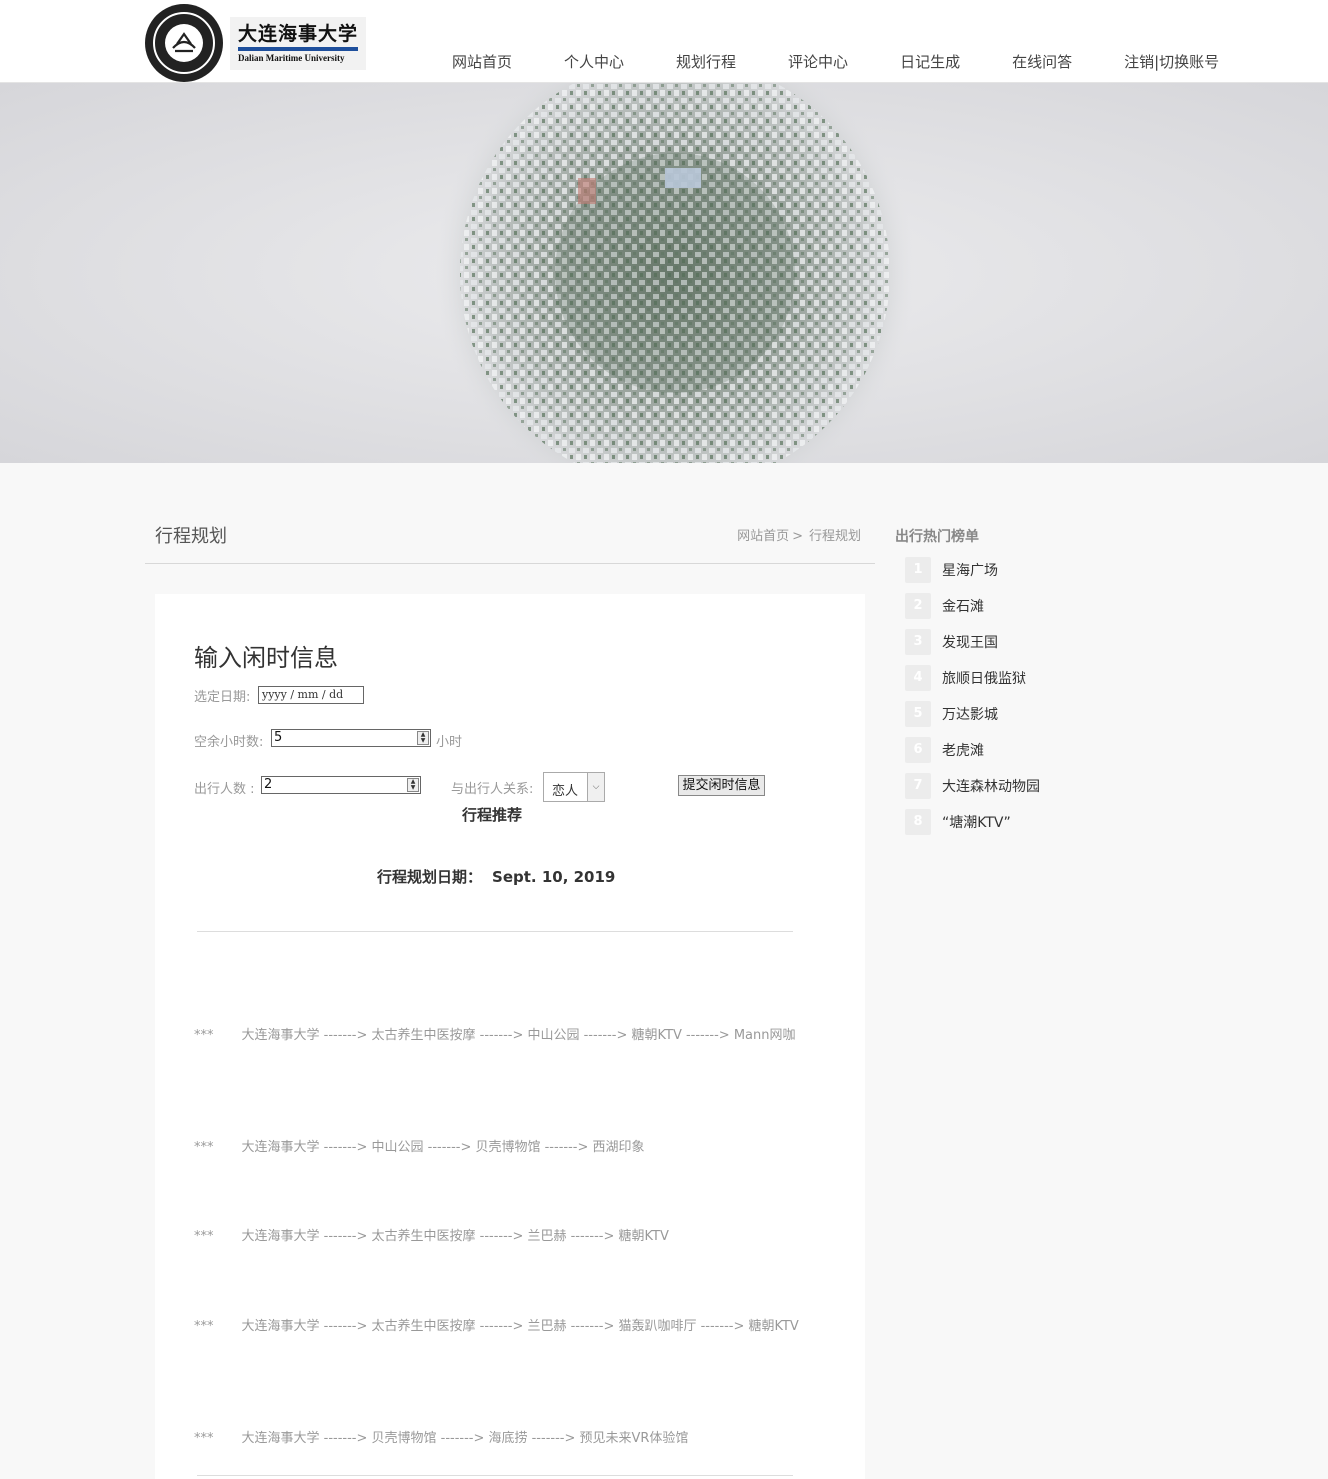 Image resolution: width=1328 pixels, height=1479 pixels. I want to click on nav-home: 网站首页, so click(482, 62).